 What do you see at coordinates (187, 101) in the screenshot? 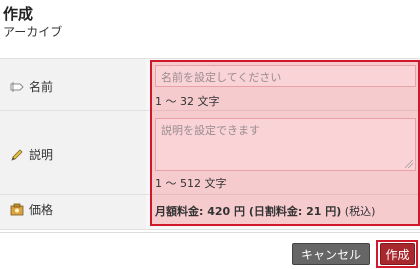
I see `name-length-hint: 1 ～ 32 文字` at bounding box center [187, 101].